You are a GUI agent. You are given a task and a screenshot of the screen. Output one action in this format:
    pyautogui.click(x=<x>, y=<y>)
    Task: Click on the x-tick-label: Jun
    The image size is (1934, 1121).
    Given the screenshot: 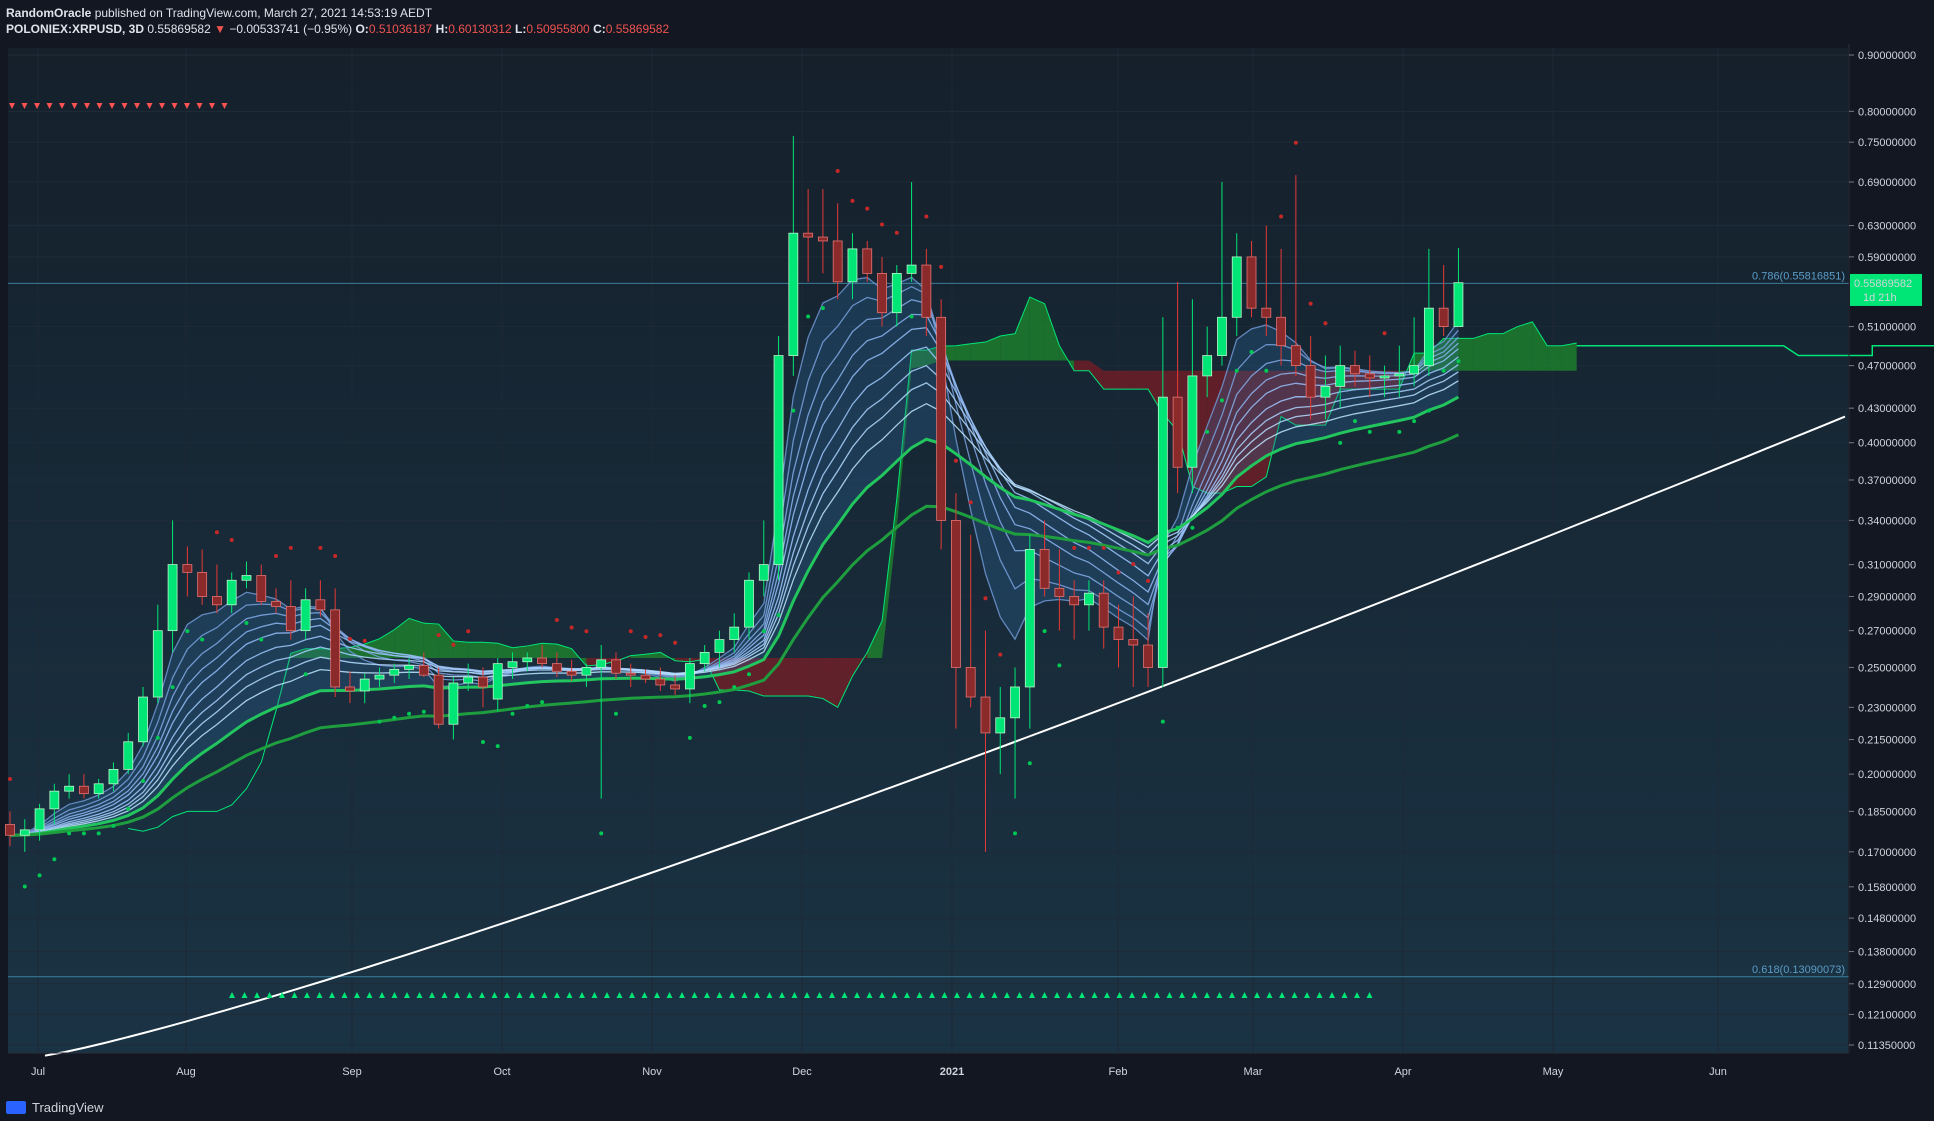 What is the action you would take?
    pyautogui.click(x=1718, y=1072)
    